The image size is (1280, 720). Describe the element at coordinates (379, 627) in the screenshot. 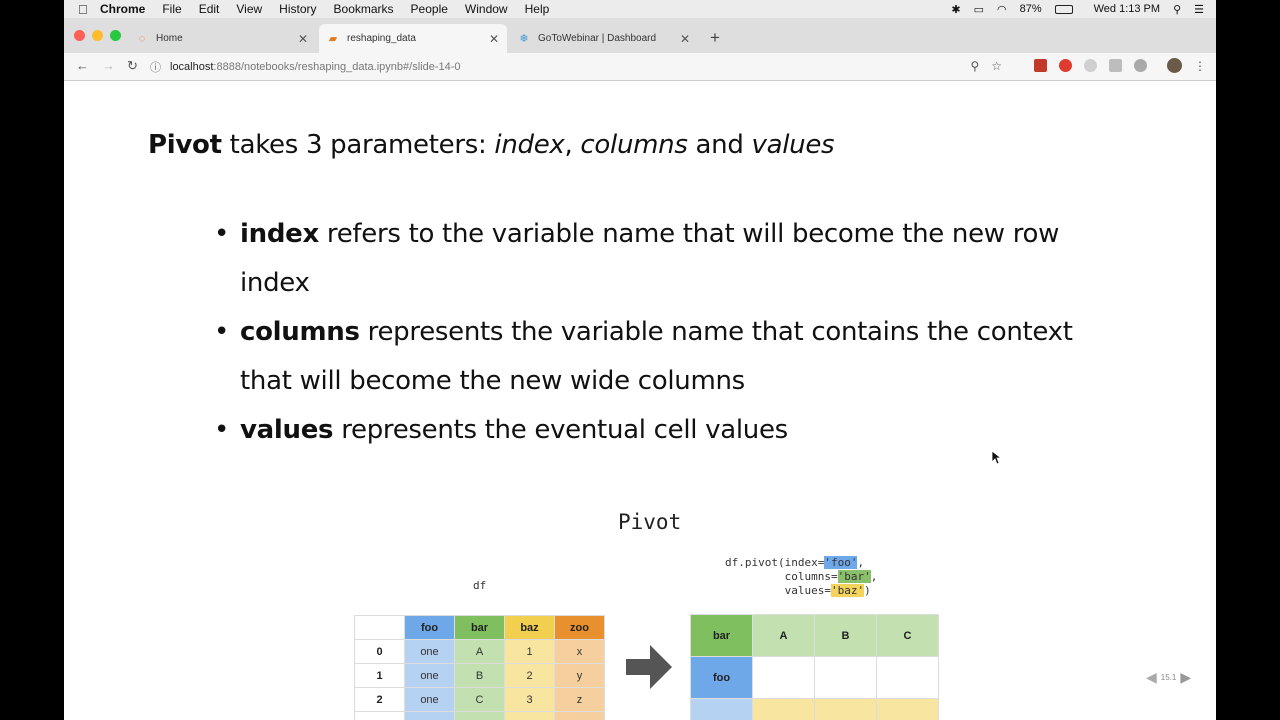

I see `table-header-corner` at that location.